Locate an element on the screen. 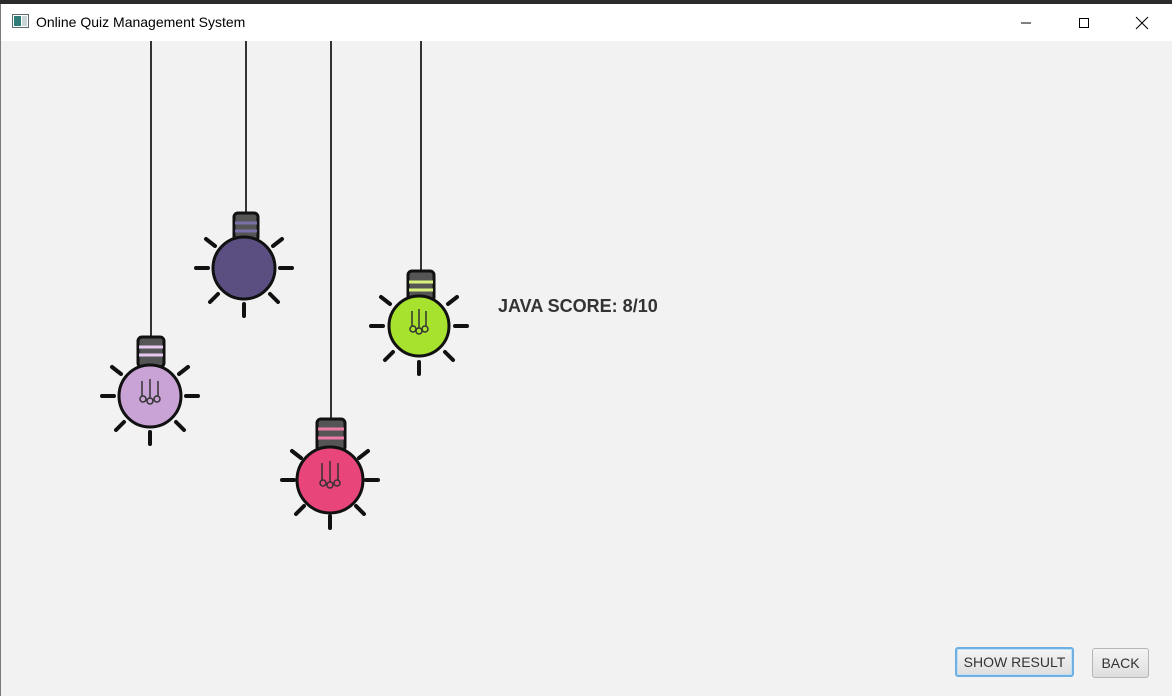 This screenshot has width=1172, height=696. back-button: BACK is located at coordinates (1120, 663).